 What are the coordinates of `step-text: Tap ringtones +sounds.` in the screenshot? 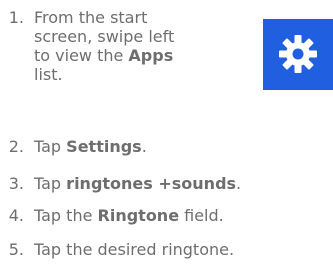 It's located at (137, 183).